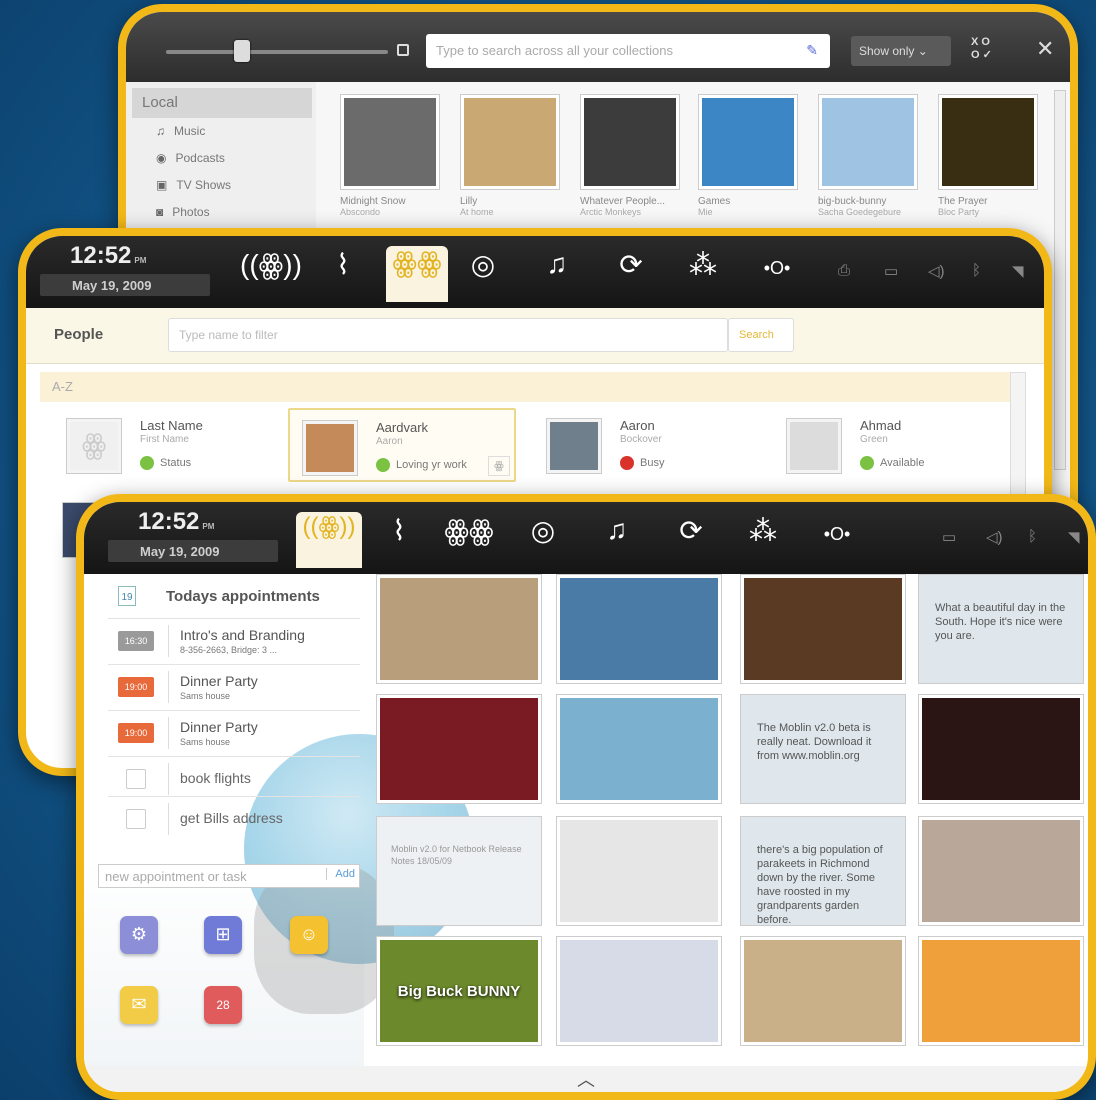 Image resolution: width=1096 pixels, height=1100 pixels. Describe the element at coordinates (309, 935) in the screenshot. I see `chat-app-icon: ☺` at that location.